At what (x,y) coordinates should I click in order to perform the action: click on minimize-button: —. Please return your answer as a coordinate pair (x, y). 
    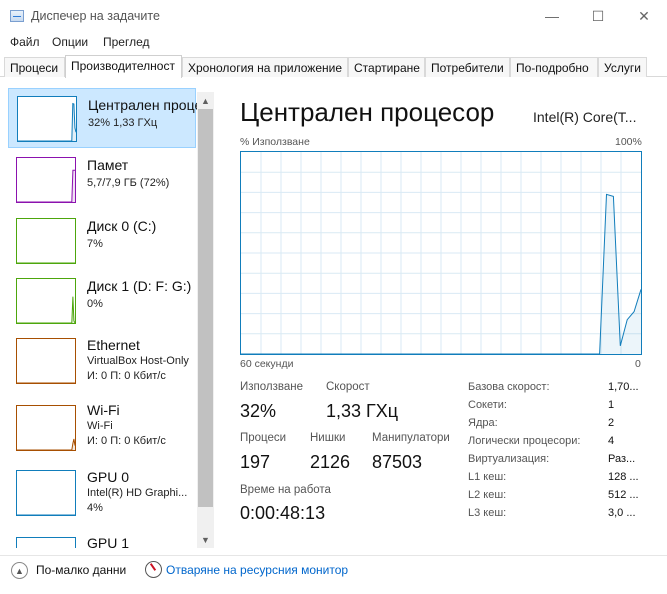
    Looking at the image, I should click on (552, 16).